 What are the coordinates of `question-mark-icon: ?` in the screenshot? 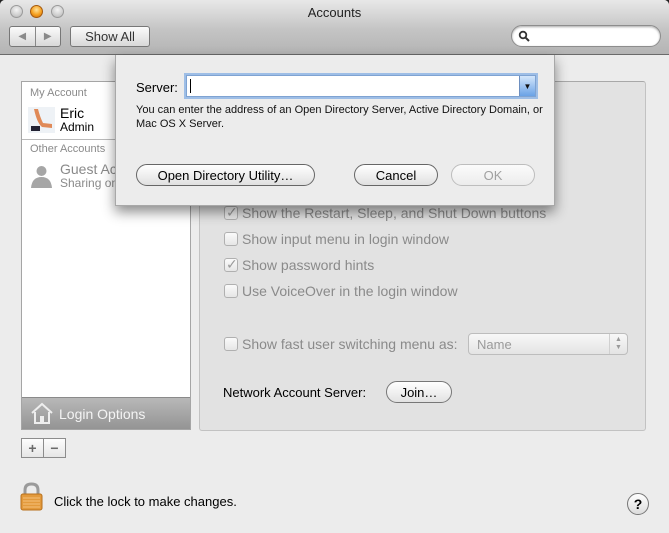 It's located at (638, 504).